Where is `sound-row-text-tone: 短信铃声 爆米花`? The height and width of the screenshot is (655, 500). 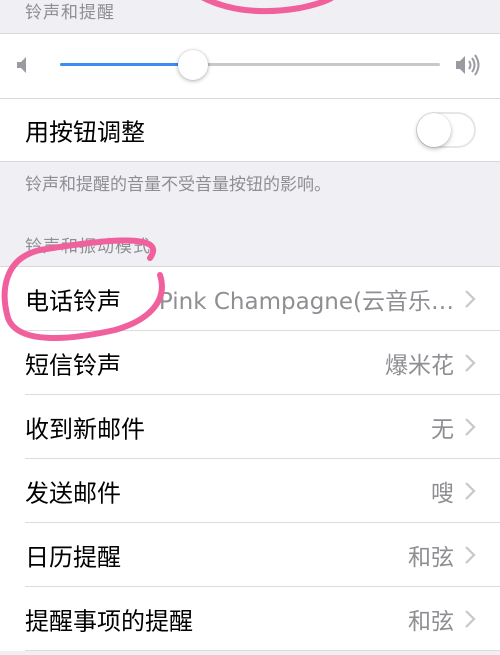 sound-row-text-tone: 短信铃声 爆米花 is located at coordinates (250, 363).